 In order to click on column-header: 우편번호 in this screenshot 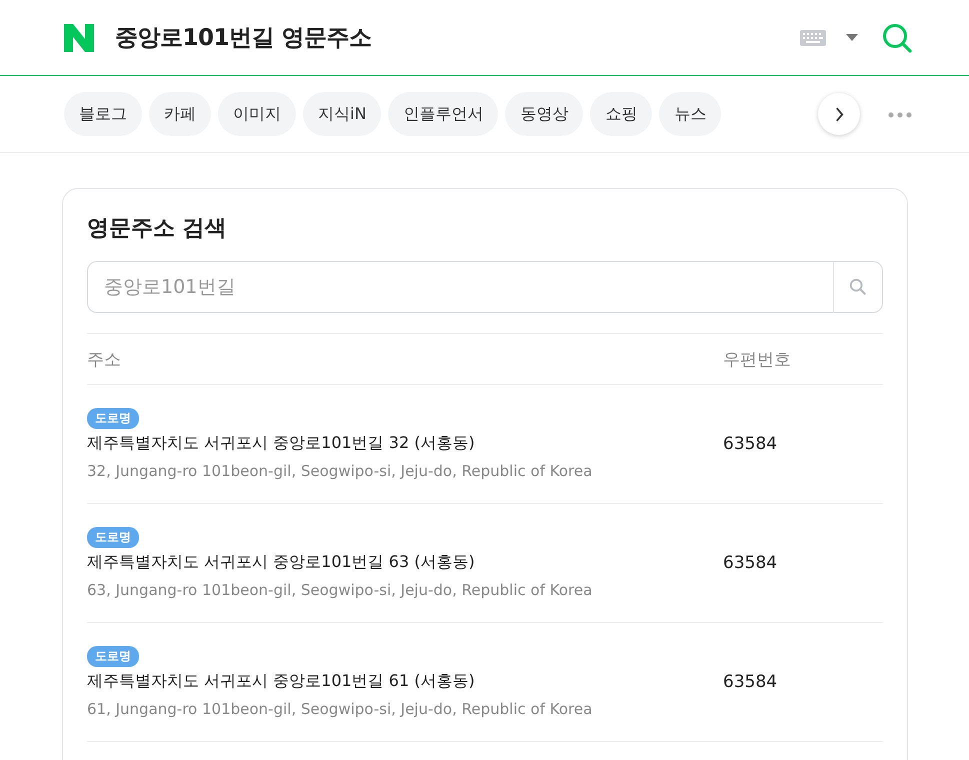, I will do `click(757, 359)`.